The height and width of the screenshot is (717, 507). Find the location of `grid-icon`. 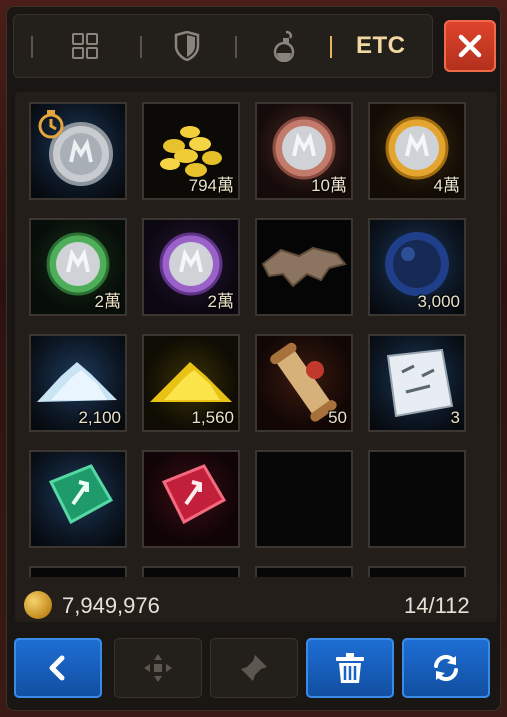

grid-icon is located at coordinates (85, 46).